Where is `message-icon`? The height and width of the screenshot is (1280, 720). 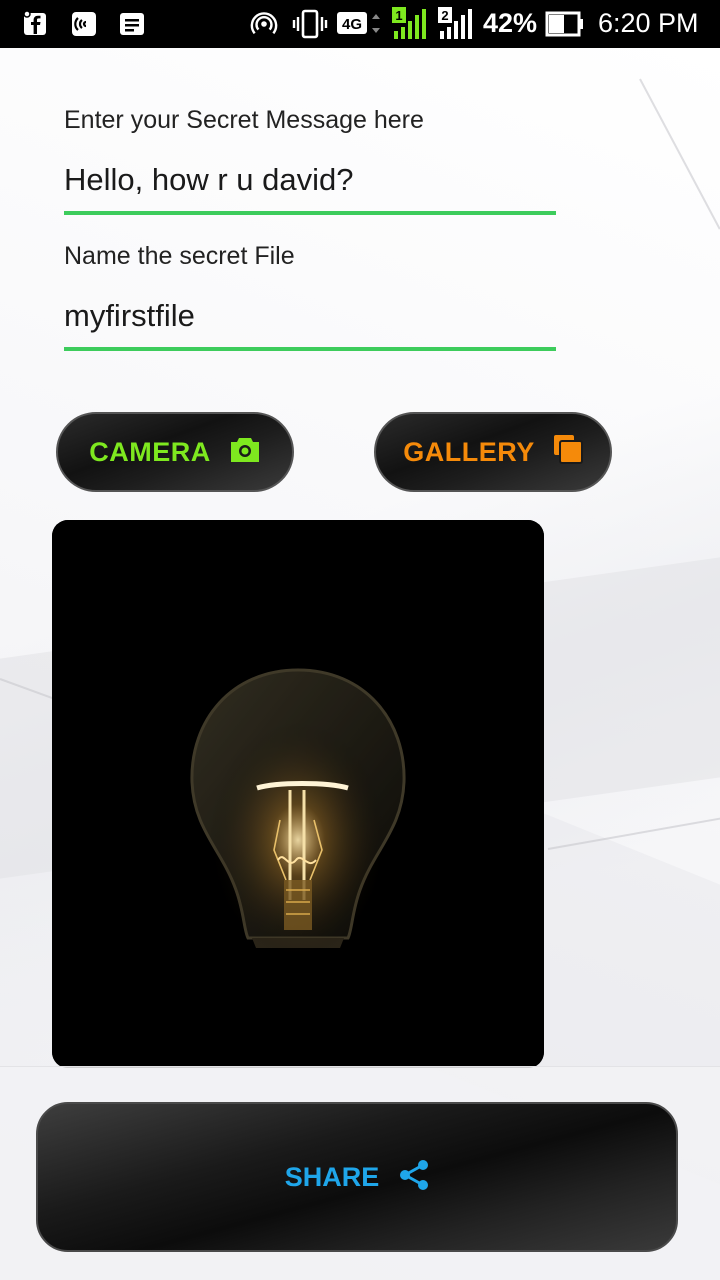
message-icon is located at coordinates (132, 24).